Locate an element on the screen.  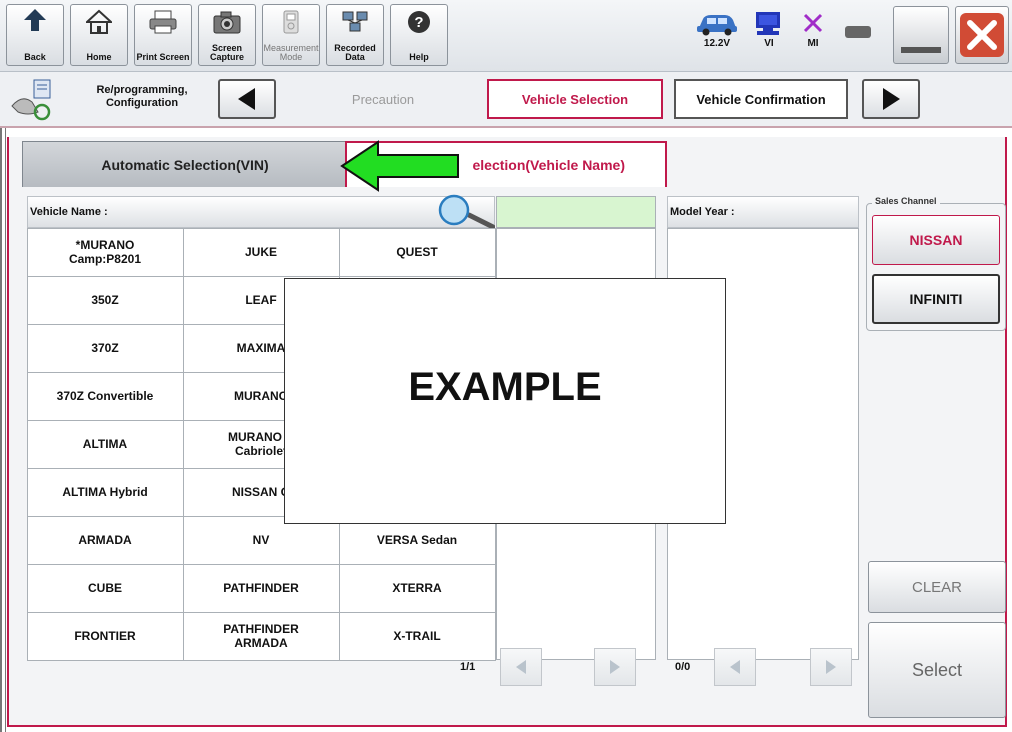
battery-icon is located at coordinates (858, 32).